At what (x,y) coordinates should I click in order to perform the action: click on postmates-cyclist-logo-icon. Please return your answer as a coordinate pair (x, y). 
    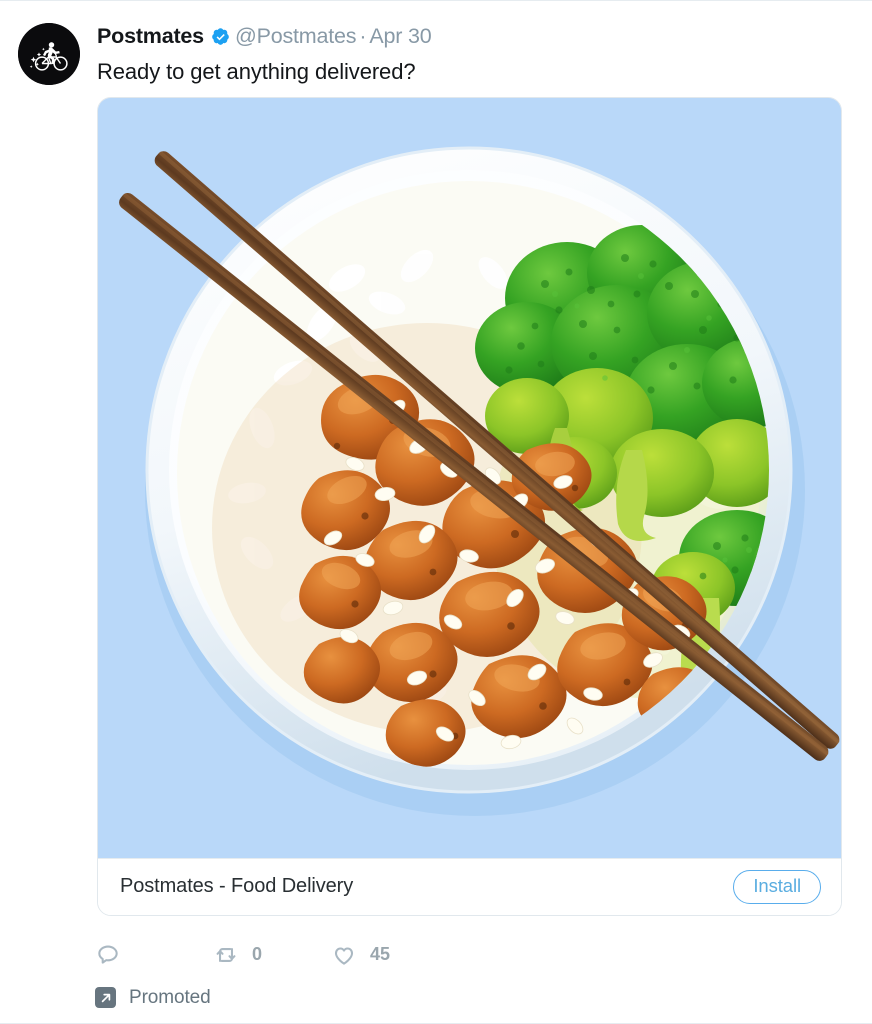
    Looking at the image, I should click on (49, 54).